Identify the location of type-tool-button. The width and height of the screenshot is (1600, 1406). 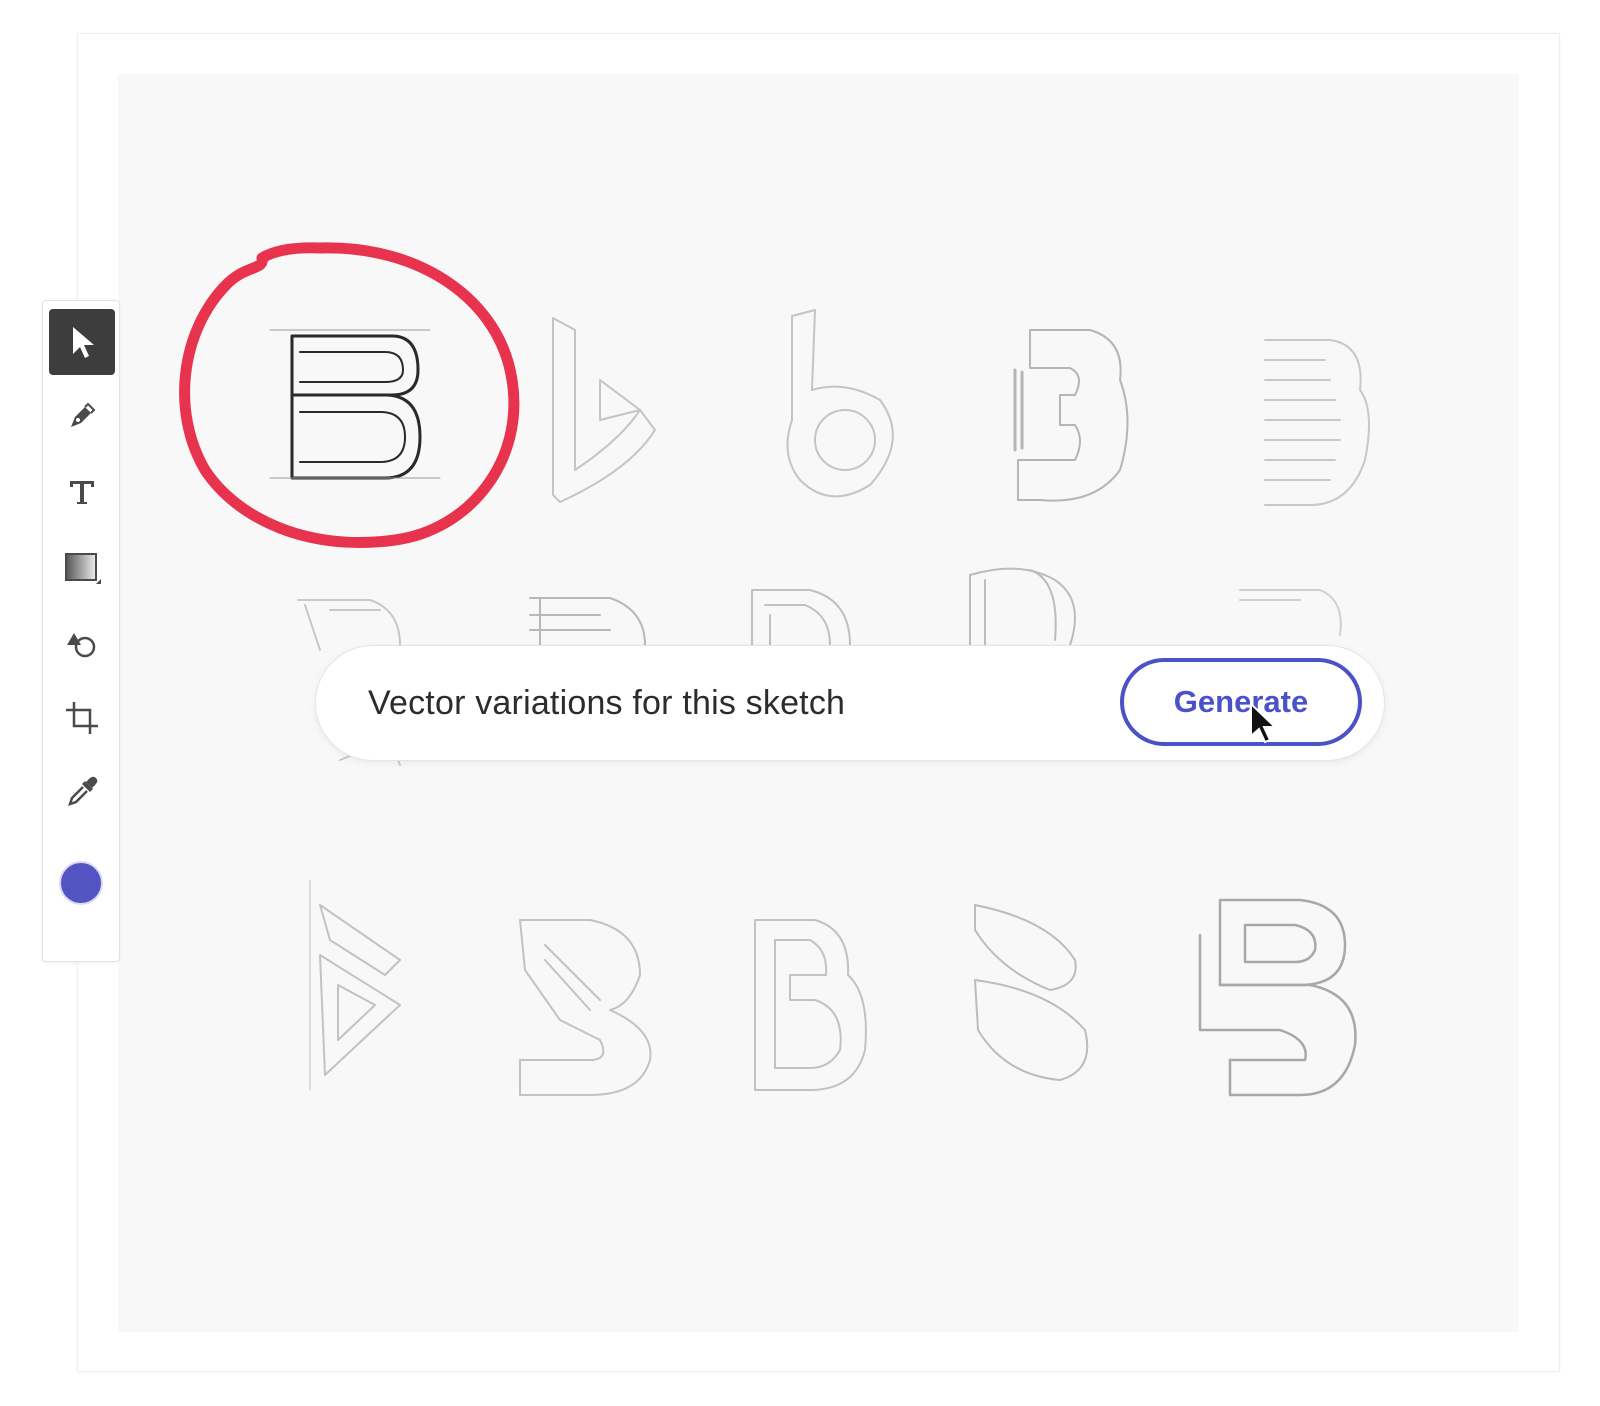
(82, 492).